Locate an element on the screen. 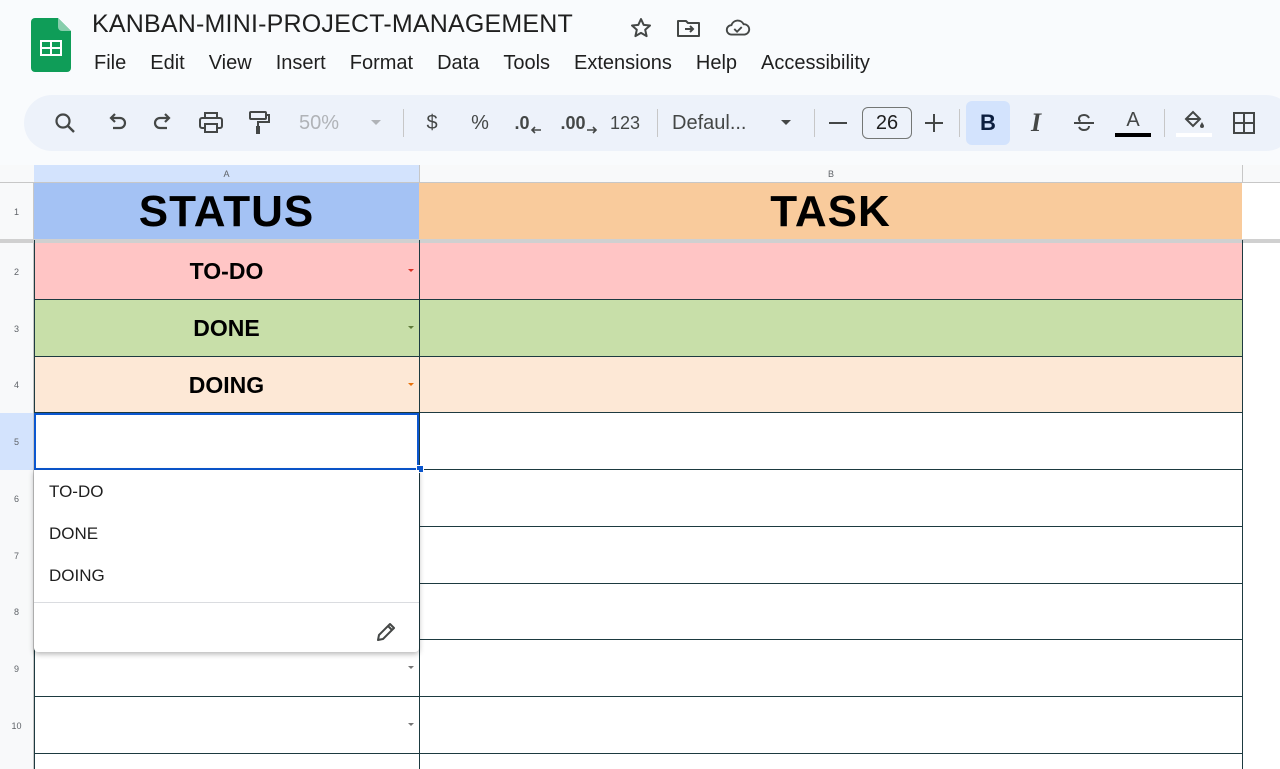 The width and height of the screenshot is (1280, 769). cloud-saved-icon is located at coordinates (738, 28).